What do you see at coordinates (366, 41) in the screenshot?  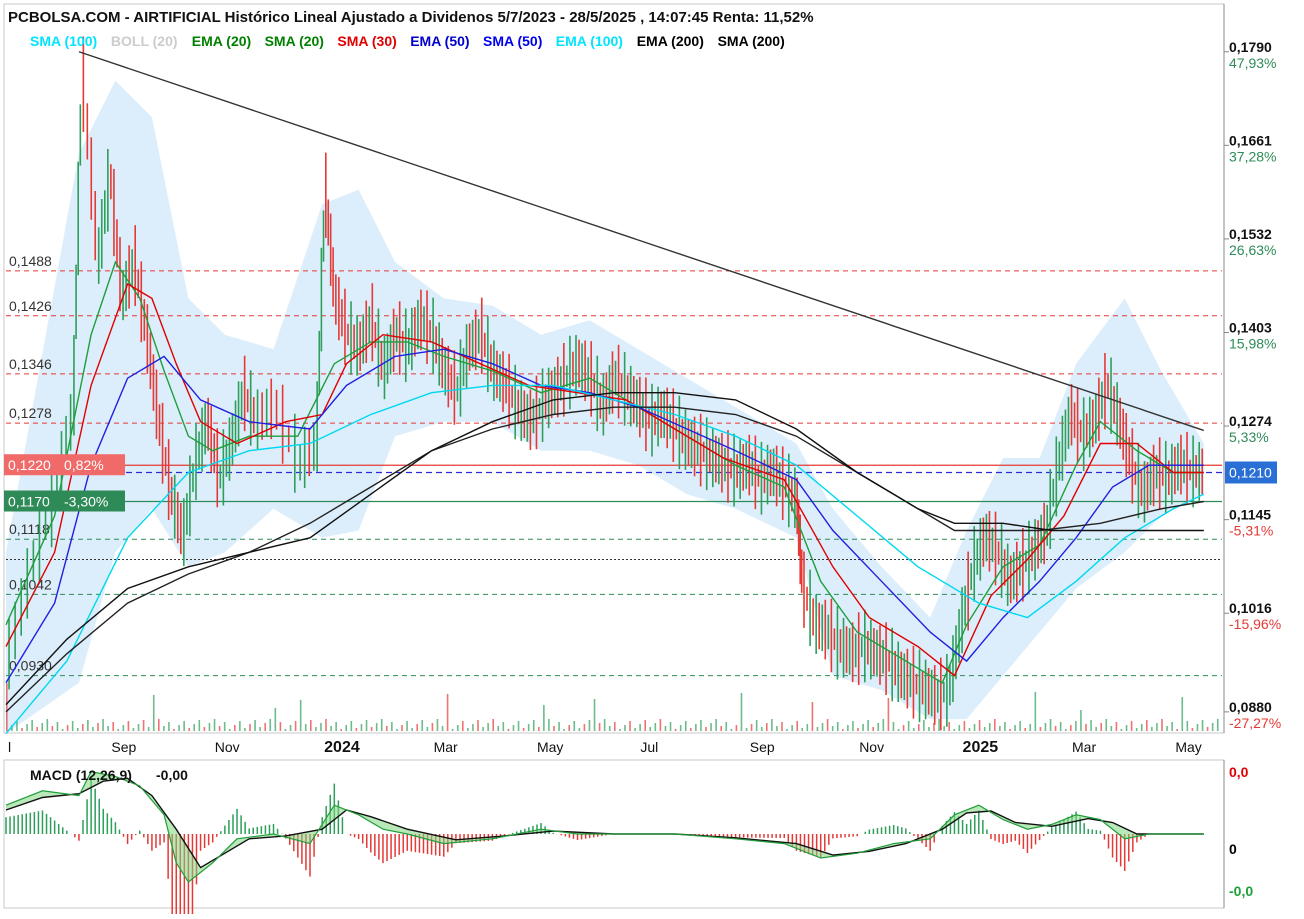 I see `legend-item: SMA (30)` at bounding box center [366, 41].